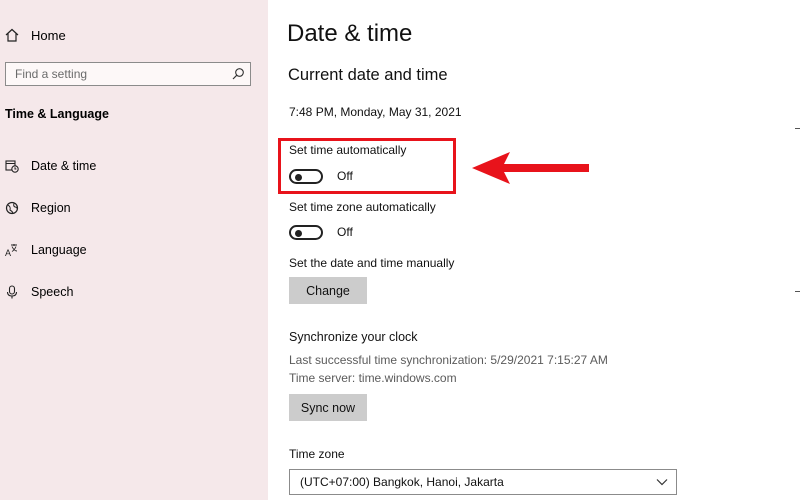  Describe the element at coordinates (350, 33) in the screenshot. I see `page-title: Date & time` at that location.